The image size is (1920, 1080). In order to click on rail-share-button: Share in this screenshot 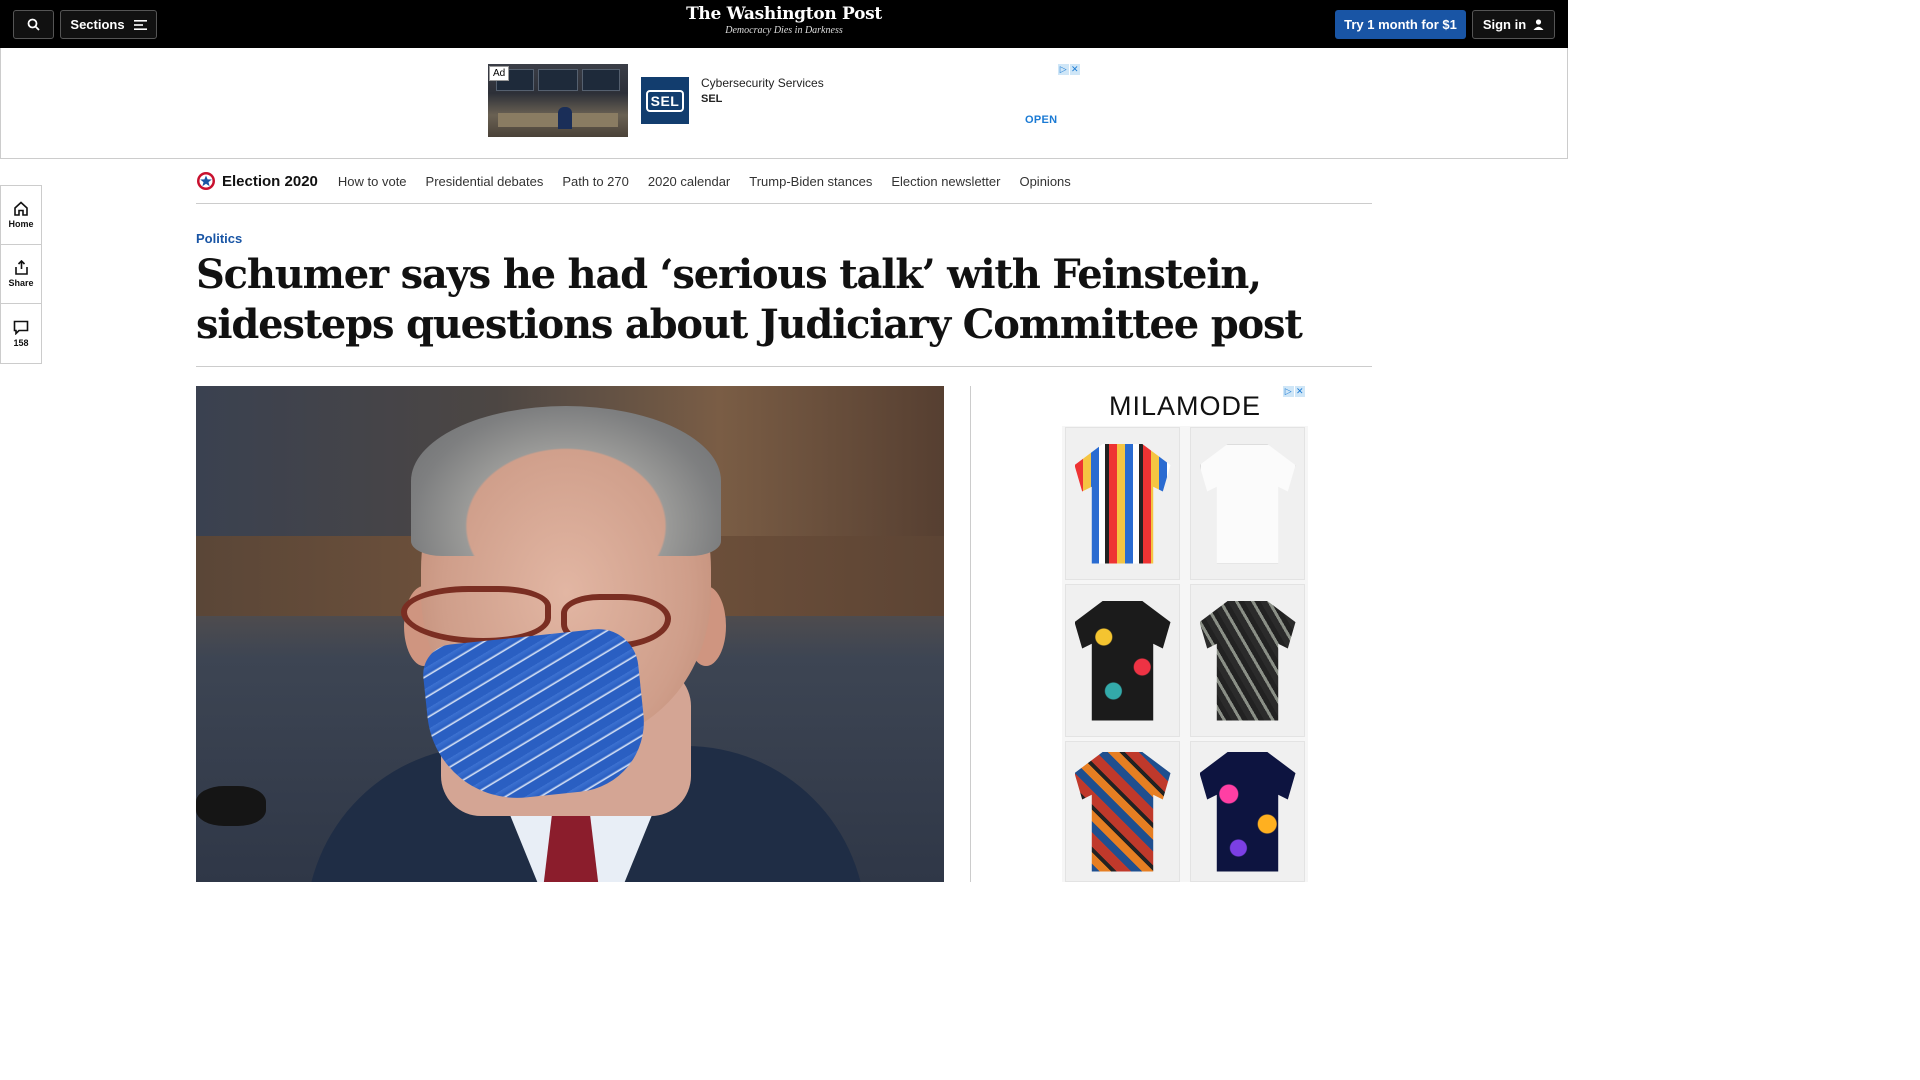, I will do `click(21, 274)`.